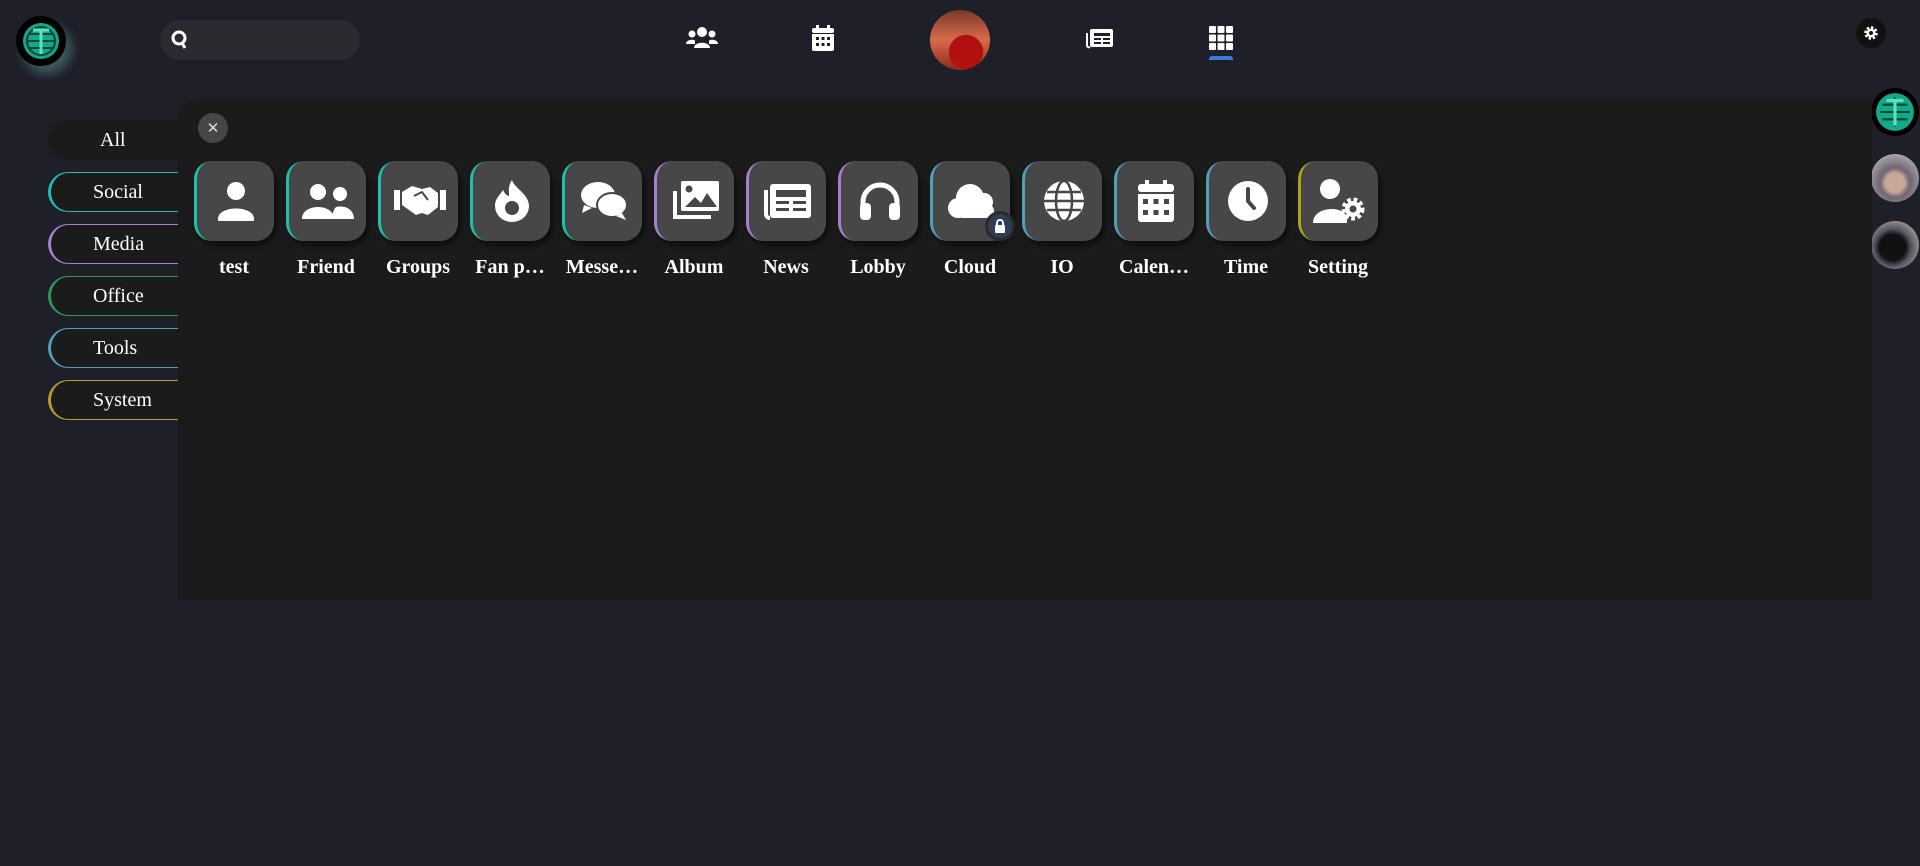 The image size is (1920, 866). I want to click on app-tile-globe, so click(1062, 201).